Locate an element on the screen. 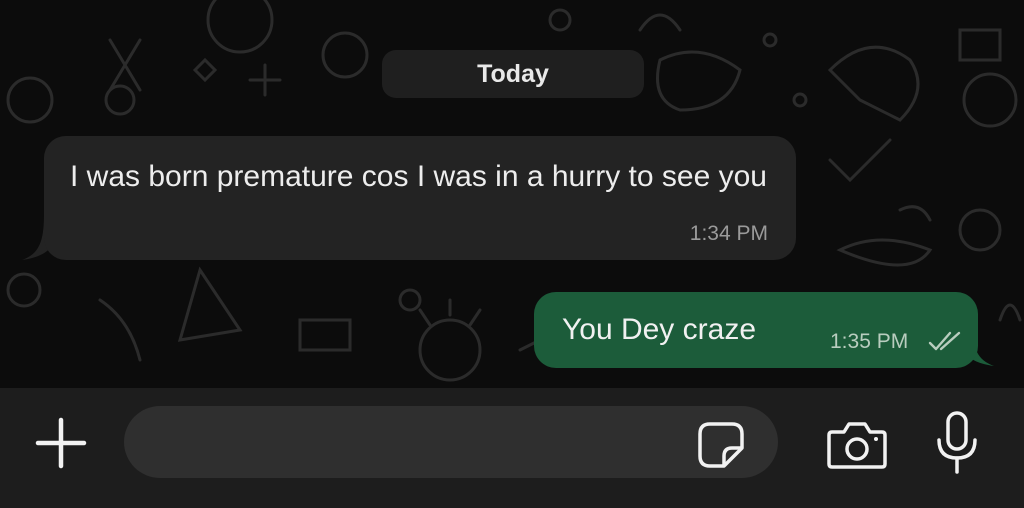  sticker-icon is located at coordinates (721, 445).